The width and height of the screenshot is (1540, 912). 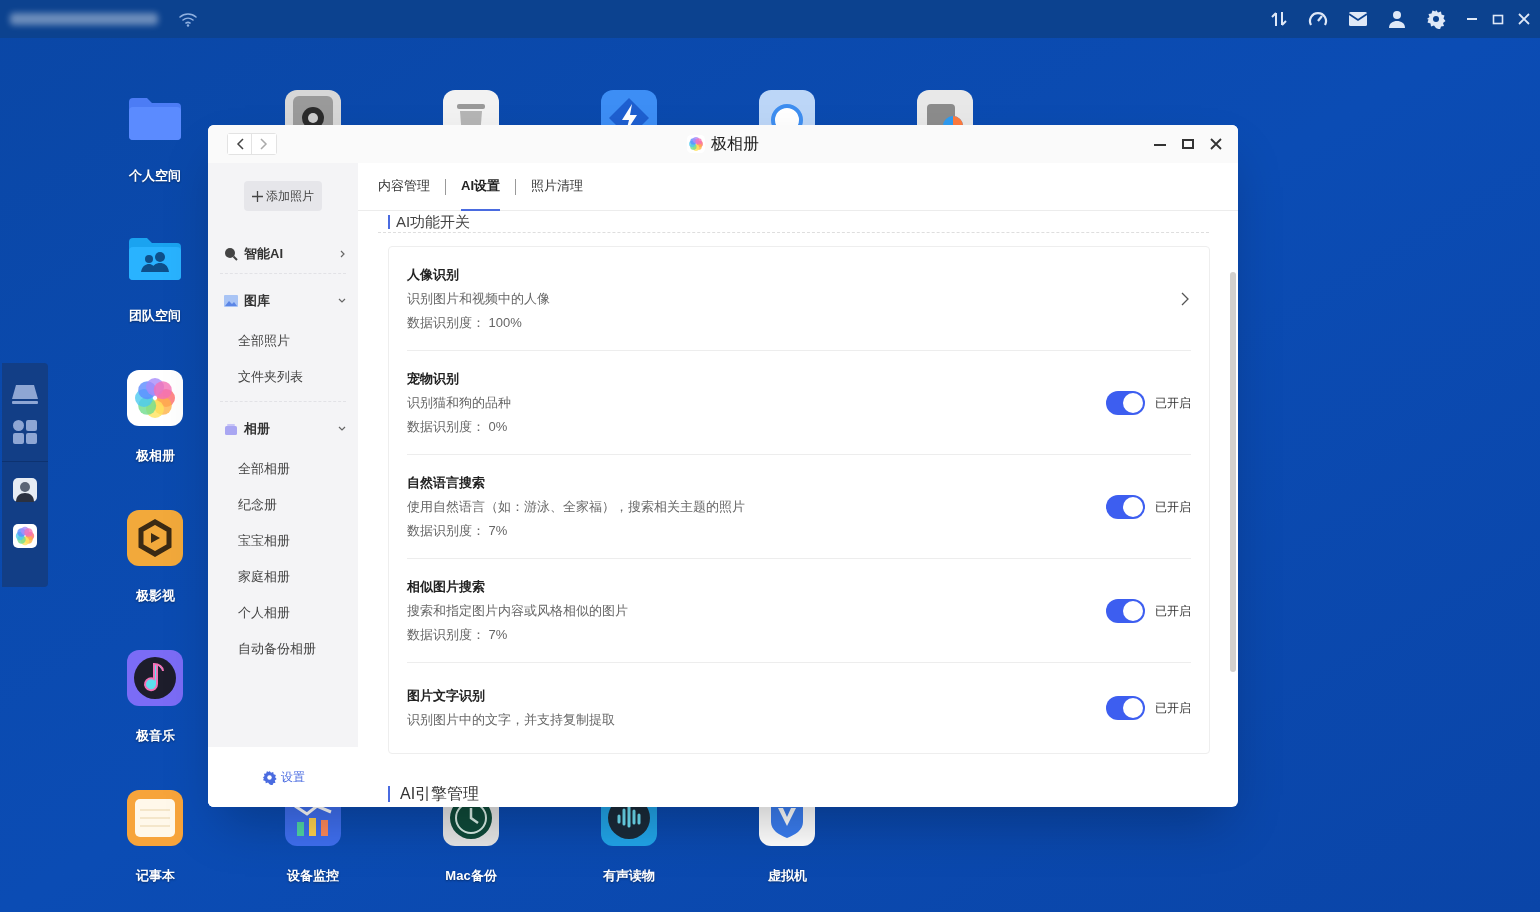 What do you see at coordinates (155, 398) in the screenshot?
I see `photos-icon` at bounding box center [155, 398].